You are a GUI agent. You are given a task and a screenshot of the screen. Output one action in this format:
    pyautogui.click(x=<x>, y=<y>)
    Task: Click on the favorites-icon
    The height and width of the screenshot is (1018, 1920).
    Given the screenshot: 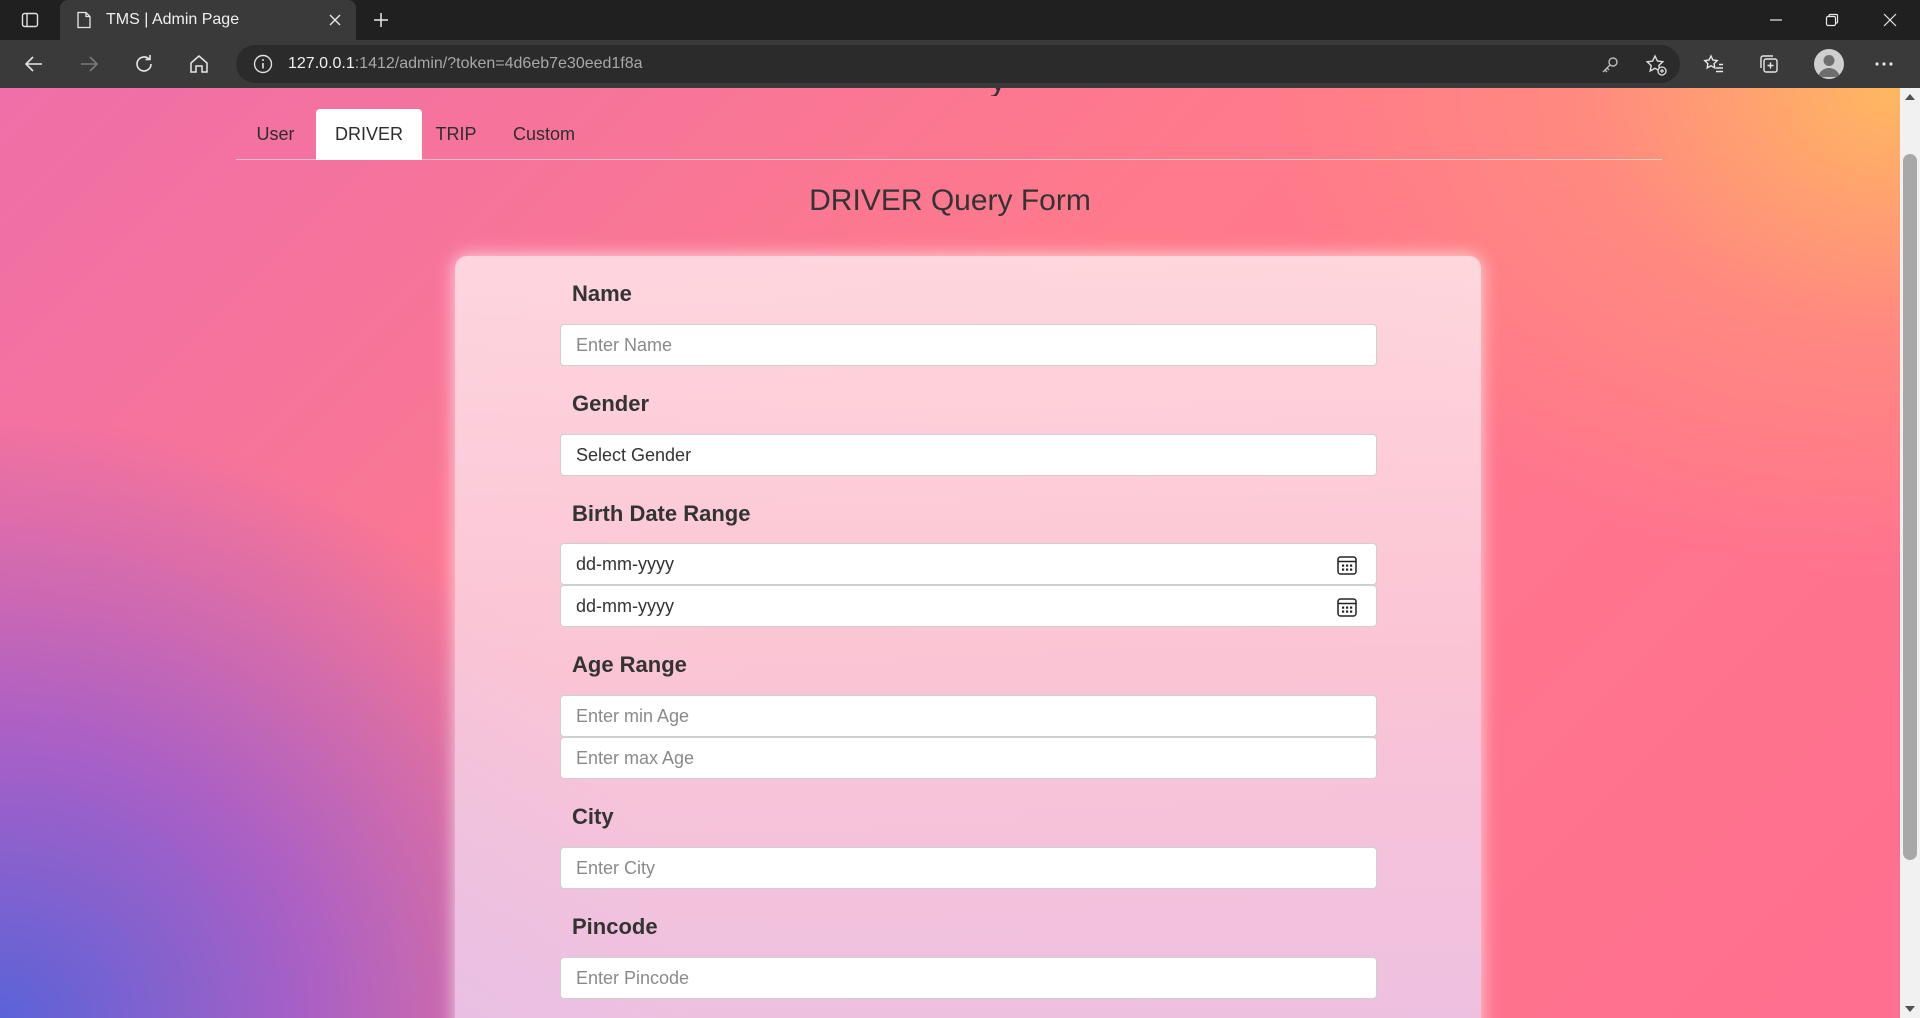 What is the action you would take?
    pyautogui.click(x=1714, y=64)
    